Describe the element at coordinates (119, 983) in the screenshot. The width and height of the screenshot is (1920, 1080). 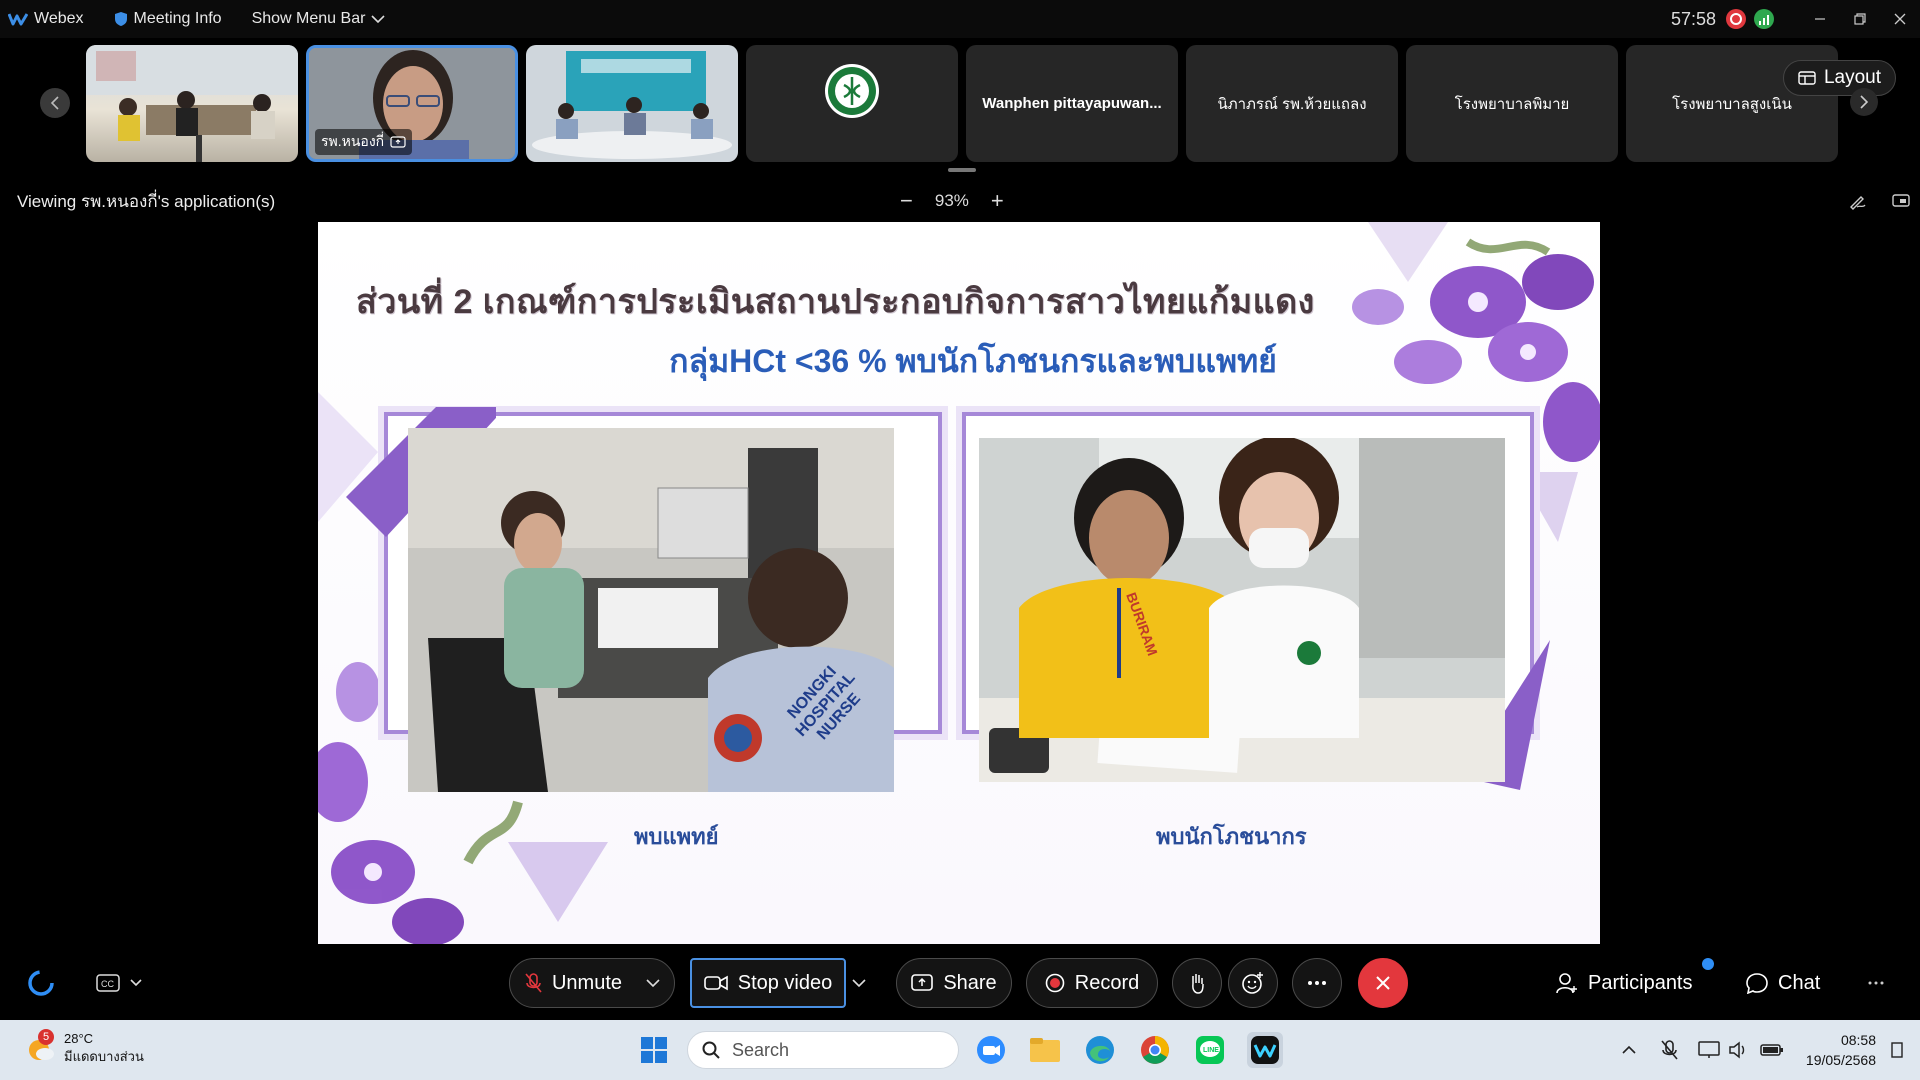
I see `captions-button: CC` at that location.